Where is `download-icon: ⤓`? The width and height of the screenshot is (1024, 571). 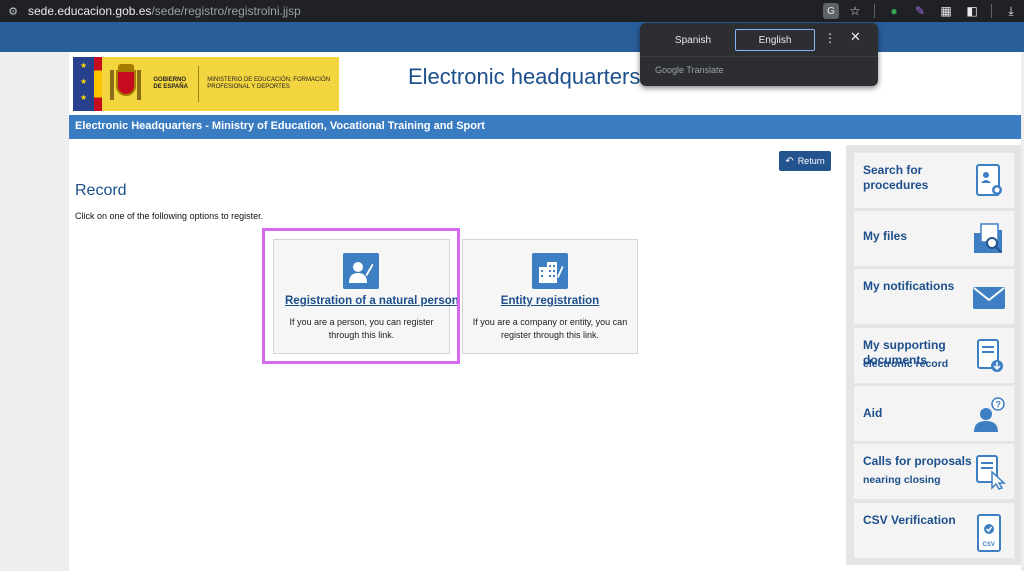 download-icon: ⤓ is located at coordinates (1011, 11).